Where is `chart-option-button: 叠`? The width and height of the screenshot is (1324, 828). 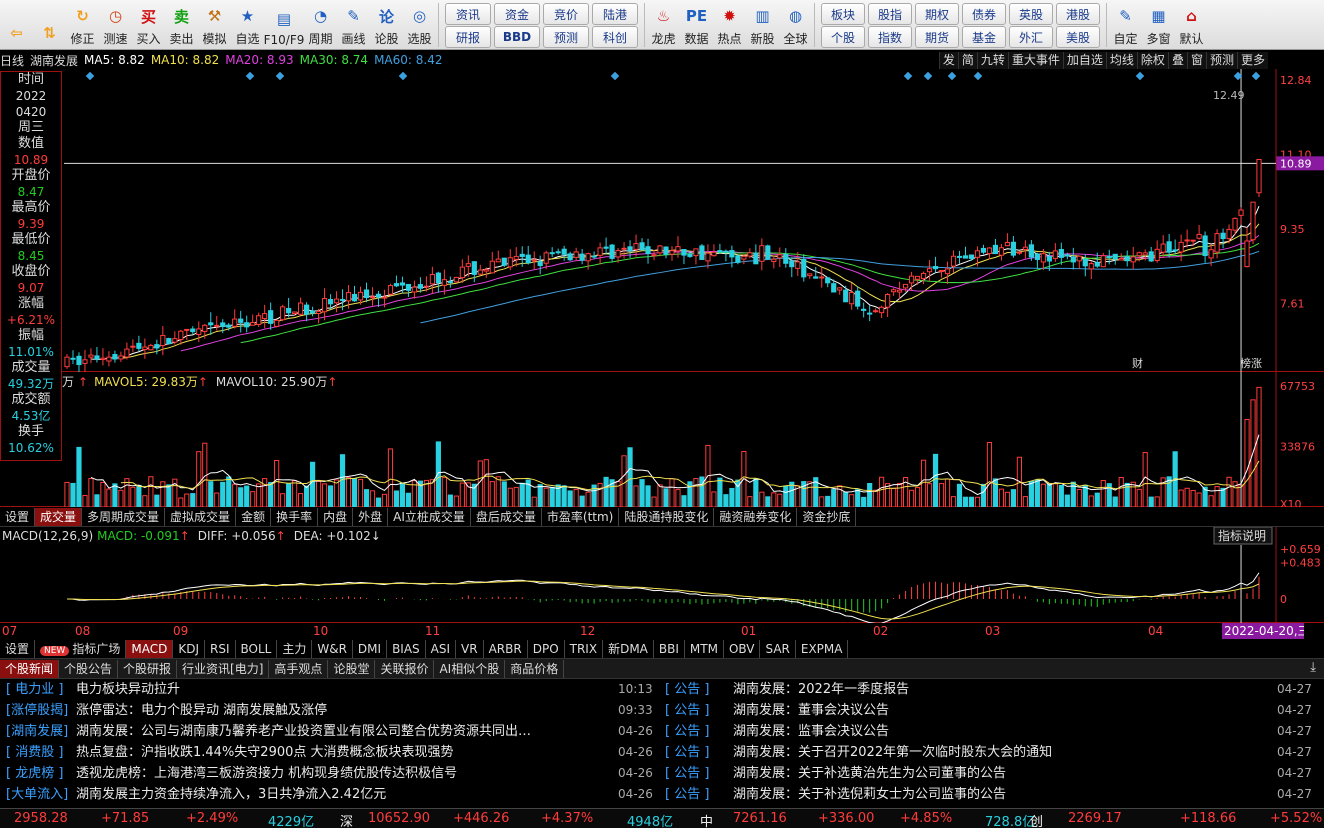 chart-option-button: 叠 is located at coordinates (1177, 60).